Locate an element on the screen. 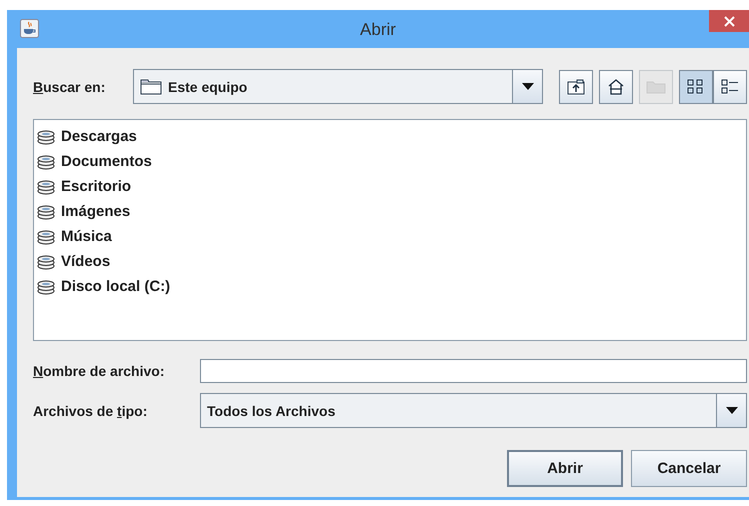  file-item: Descargas is located at coordinates (99, 136).